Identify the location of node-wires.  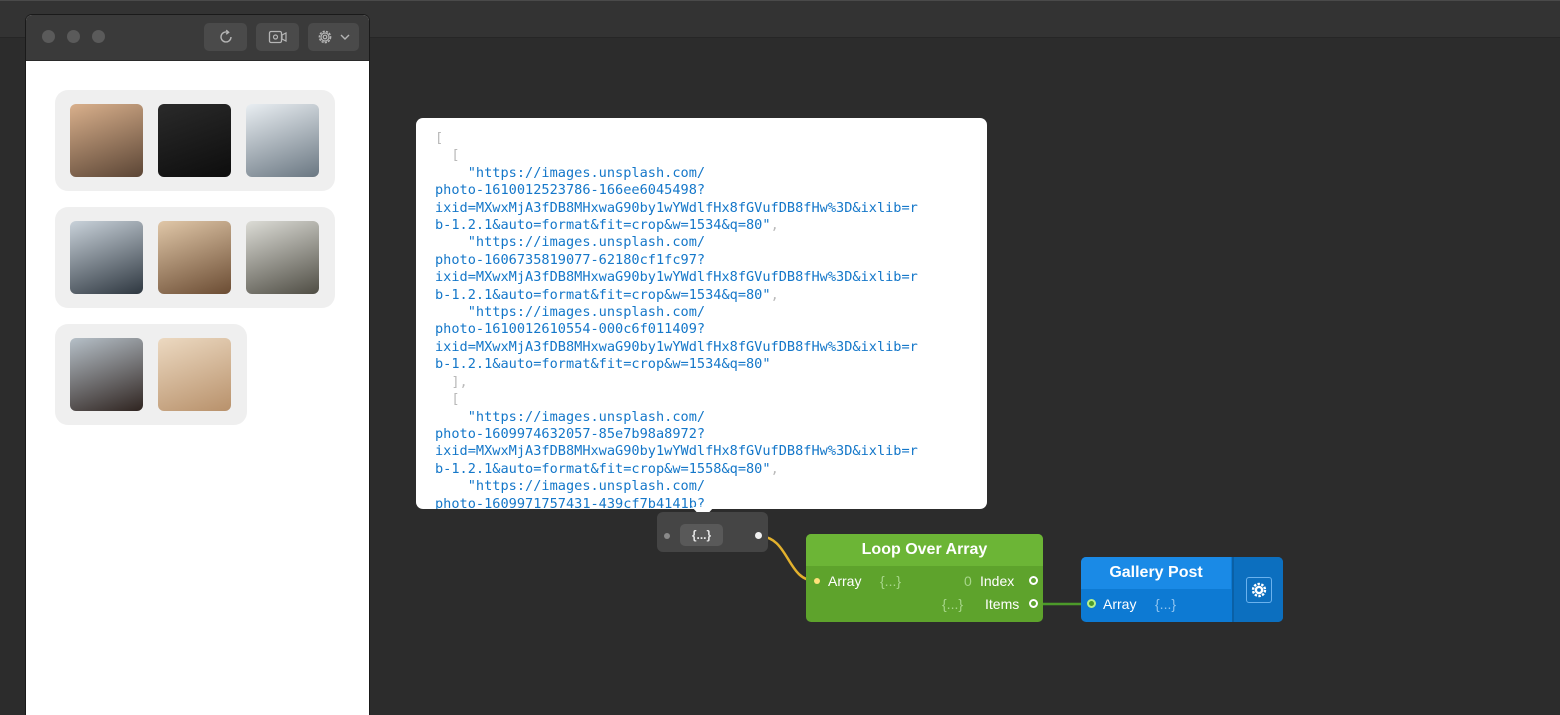
(924, 570).